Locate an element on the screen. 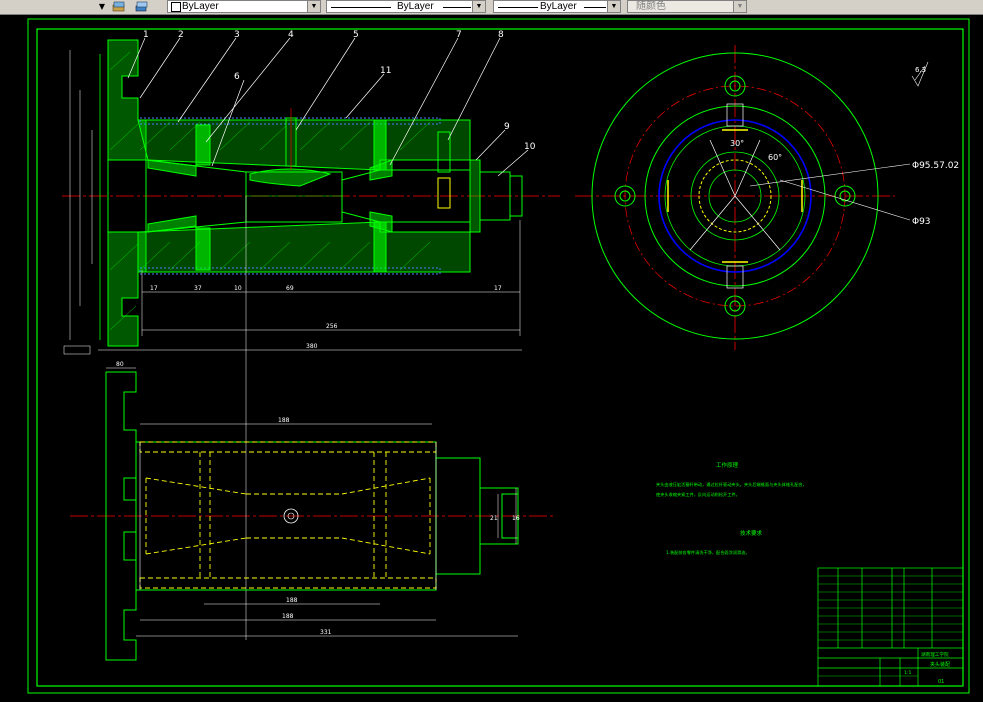  angle-60: 60° is located at coordinates (775, 157).